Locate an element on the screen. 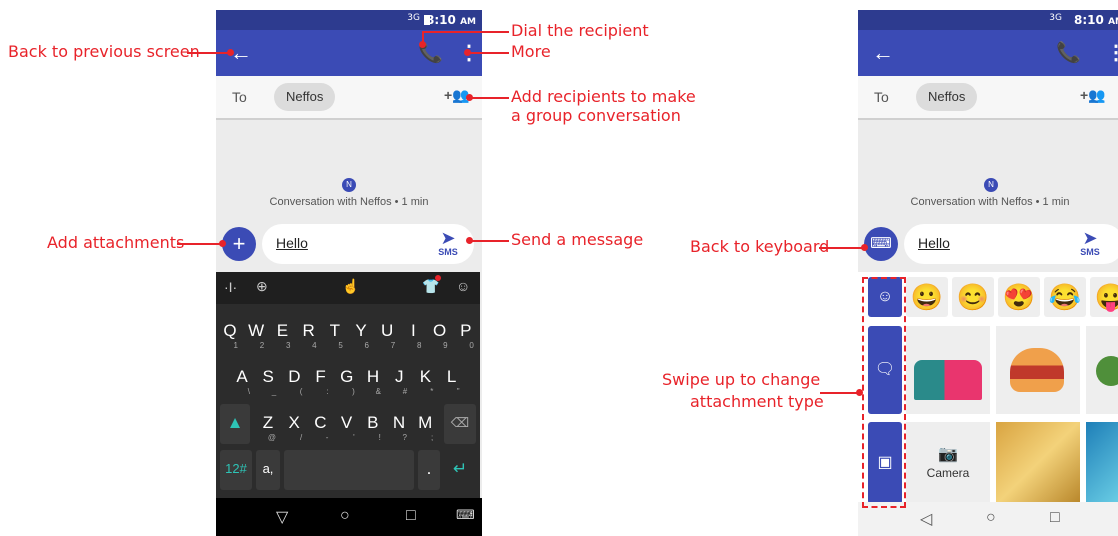  gesture-icon: ☝ is located at coordinates (350, 286).